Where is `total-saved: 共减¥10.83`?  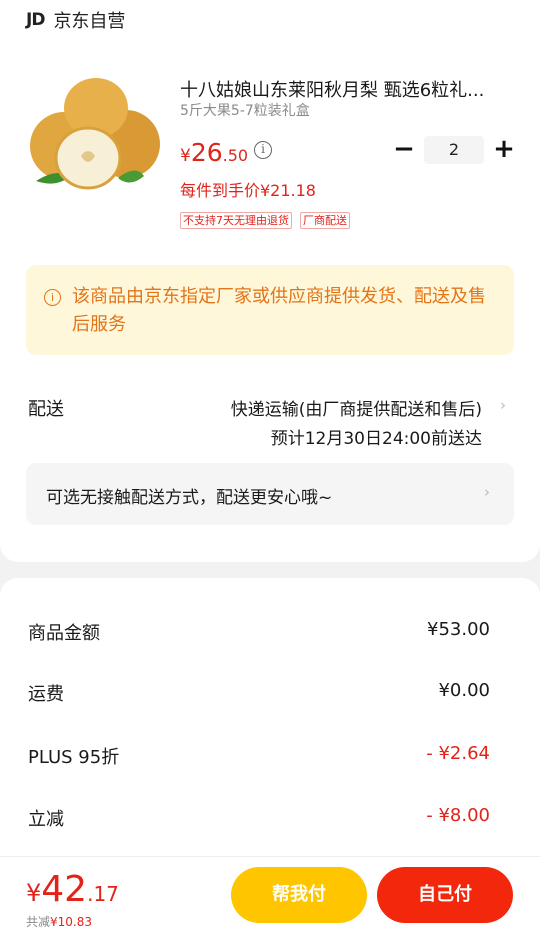
total-saved: 共减¥10.83 is located at coordinates (59, 921).